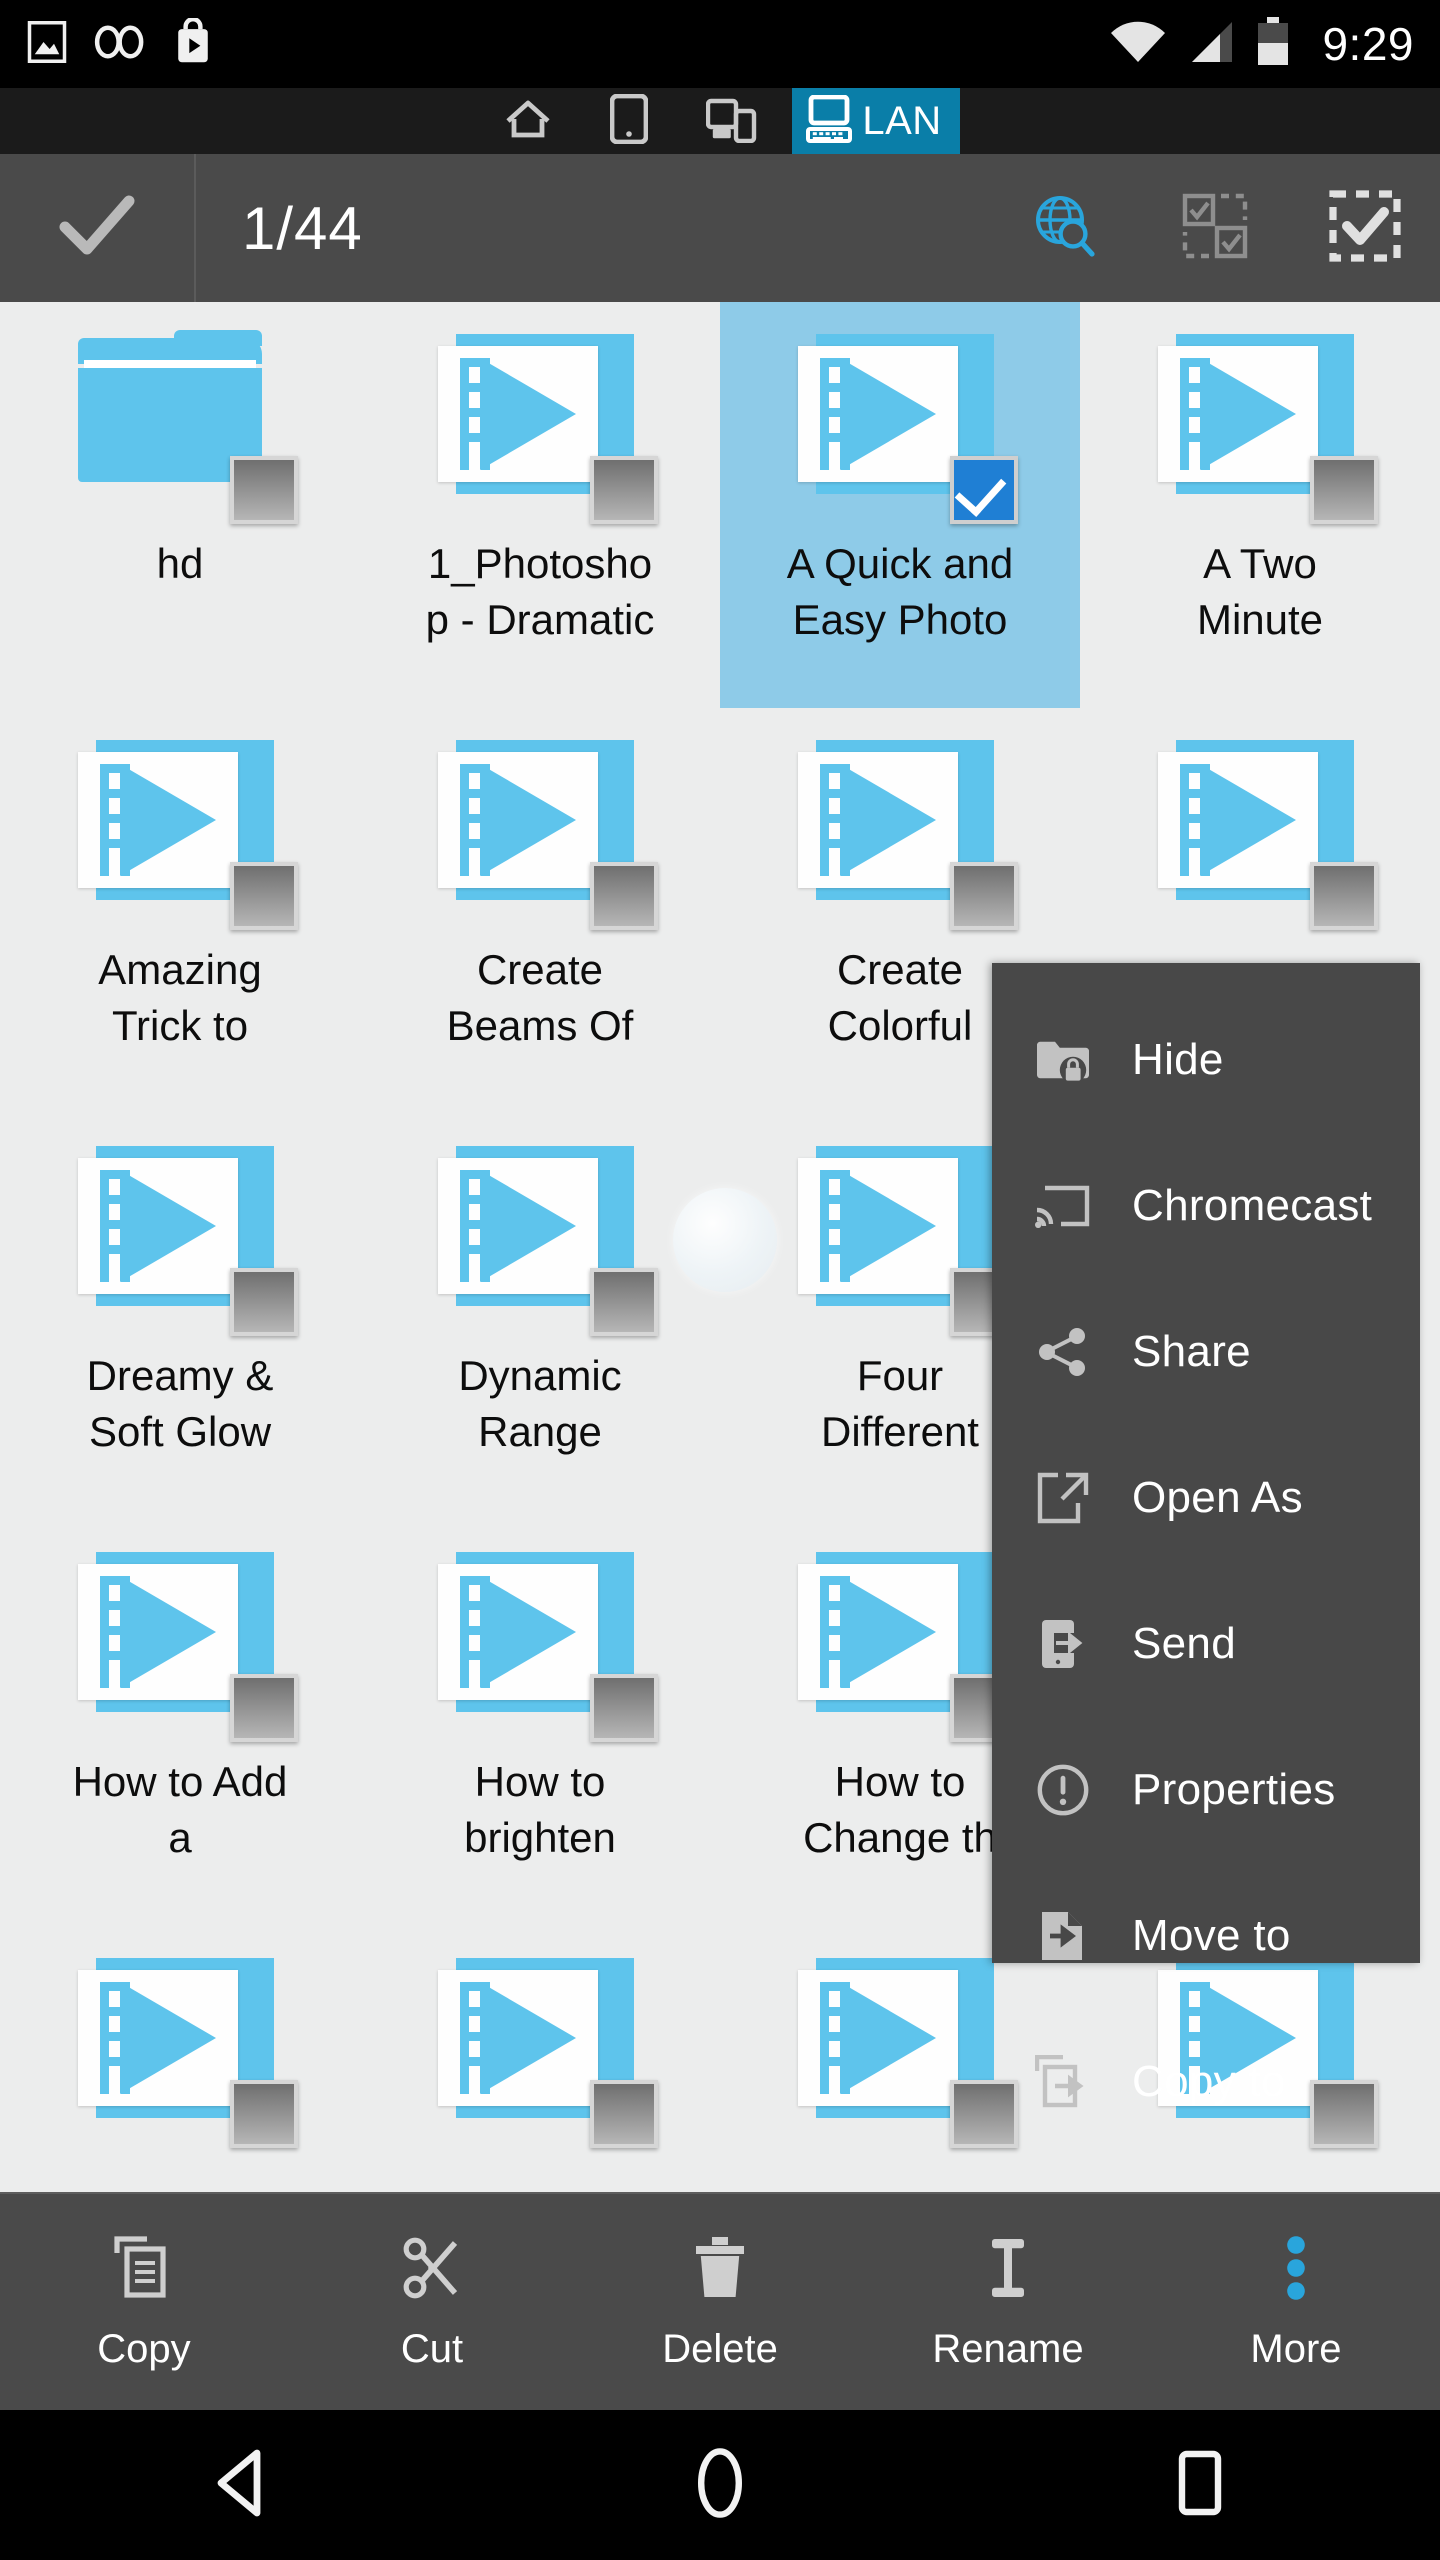  I want to click on grid-item-video: Dreamy & Soft Glow, so click(180, 1317).